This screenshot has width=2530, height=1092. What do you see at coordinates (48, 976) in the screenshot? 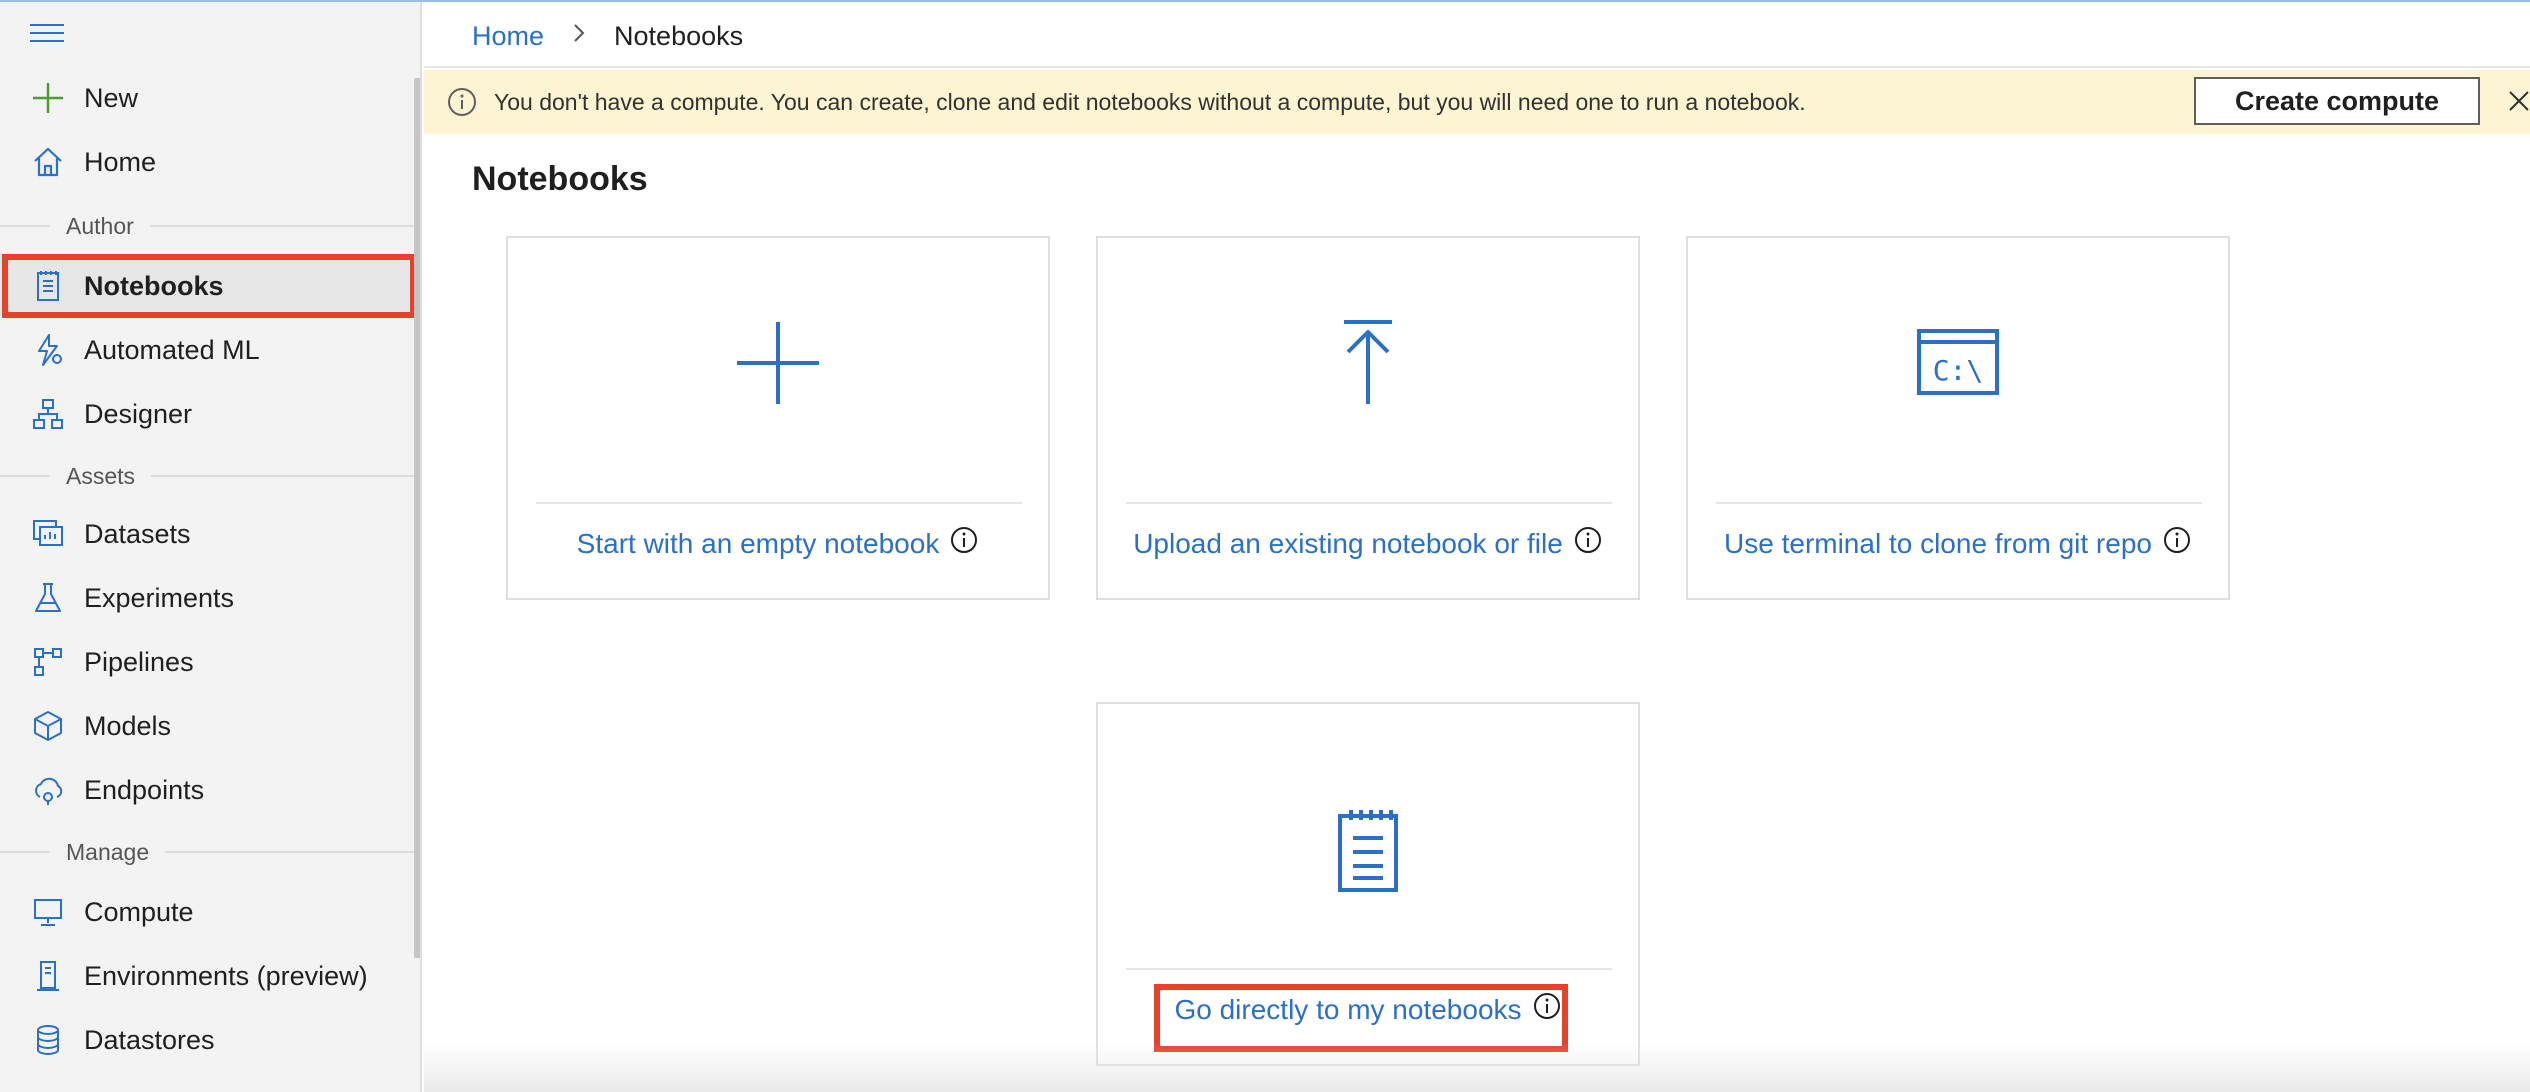
I see `server-icon` at bounding box center [48, 976].